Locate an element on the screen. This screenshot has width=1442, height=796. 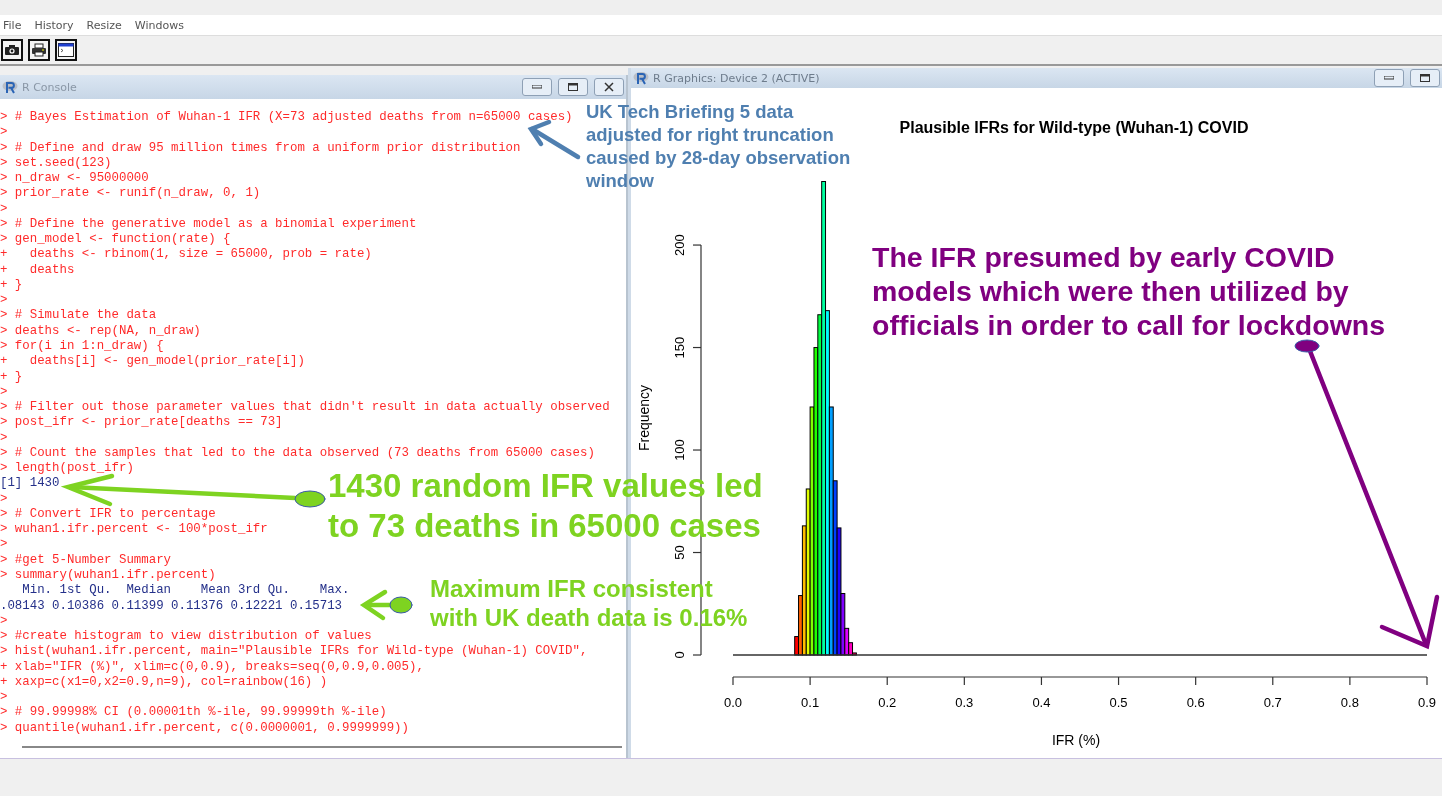
console-line: > quantile(wuhan1.ifr.percent, c(0.0000001, 0.9999999)) is located at coordinates (204, 728).